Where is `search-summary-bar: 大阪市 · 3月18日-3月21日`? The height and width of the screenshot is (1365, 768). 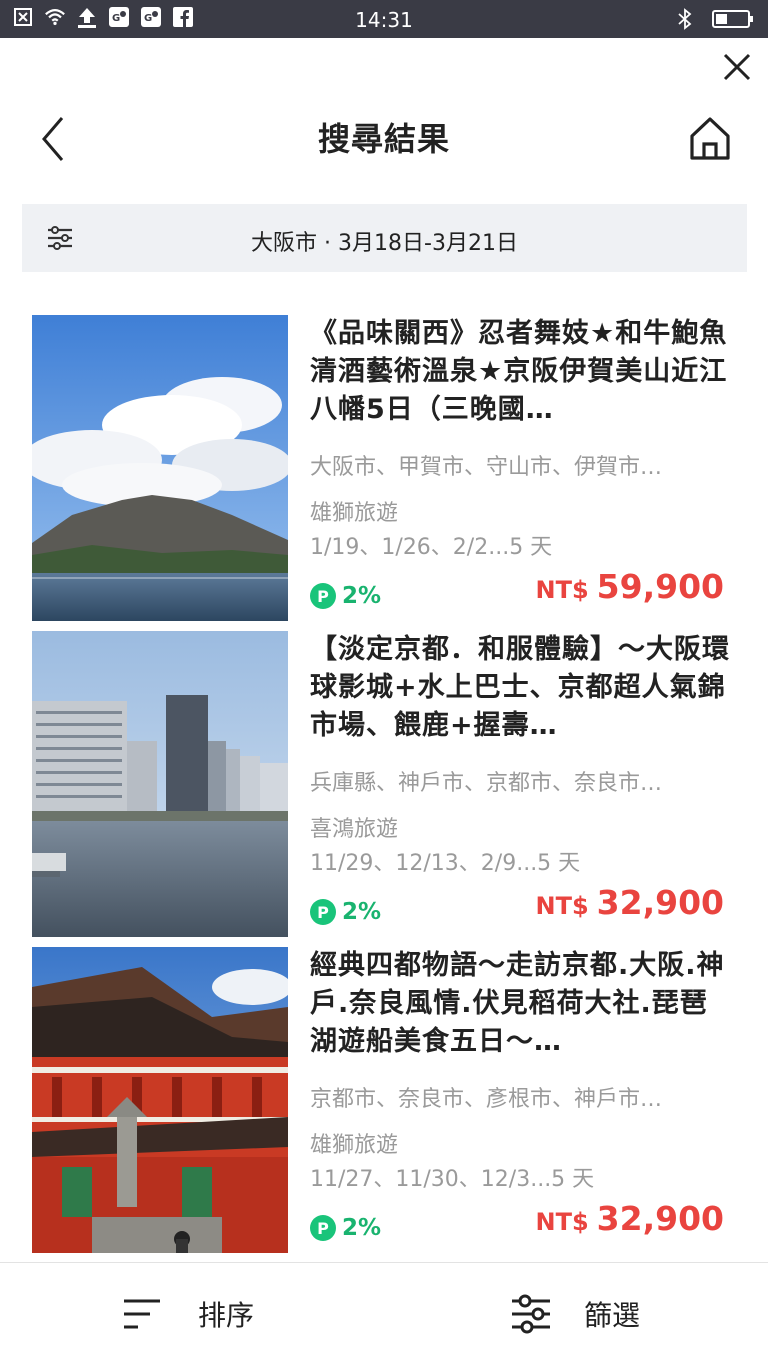
search-summary-bar: 大阪市 · 3月18日-3月21日 is located at coordinates (384, 238).